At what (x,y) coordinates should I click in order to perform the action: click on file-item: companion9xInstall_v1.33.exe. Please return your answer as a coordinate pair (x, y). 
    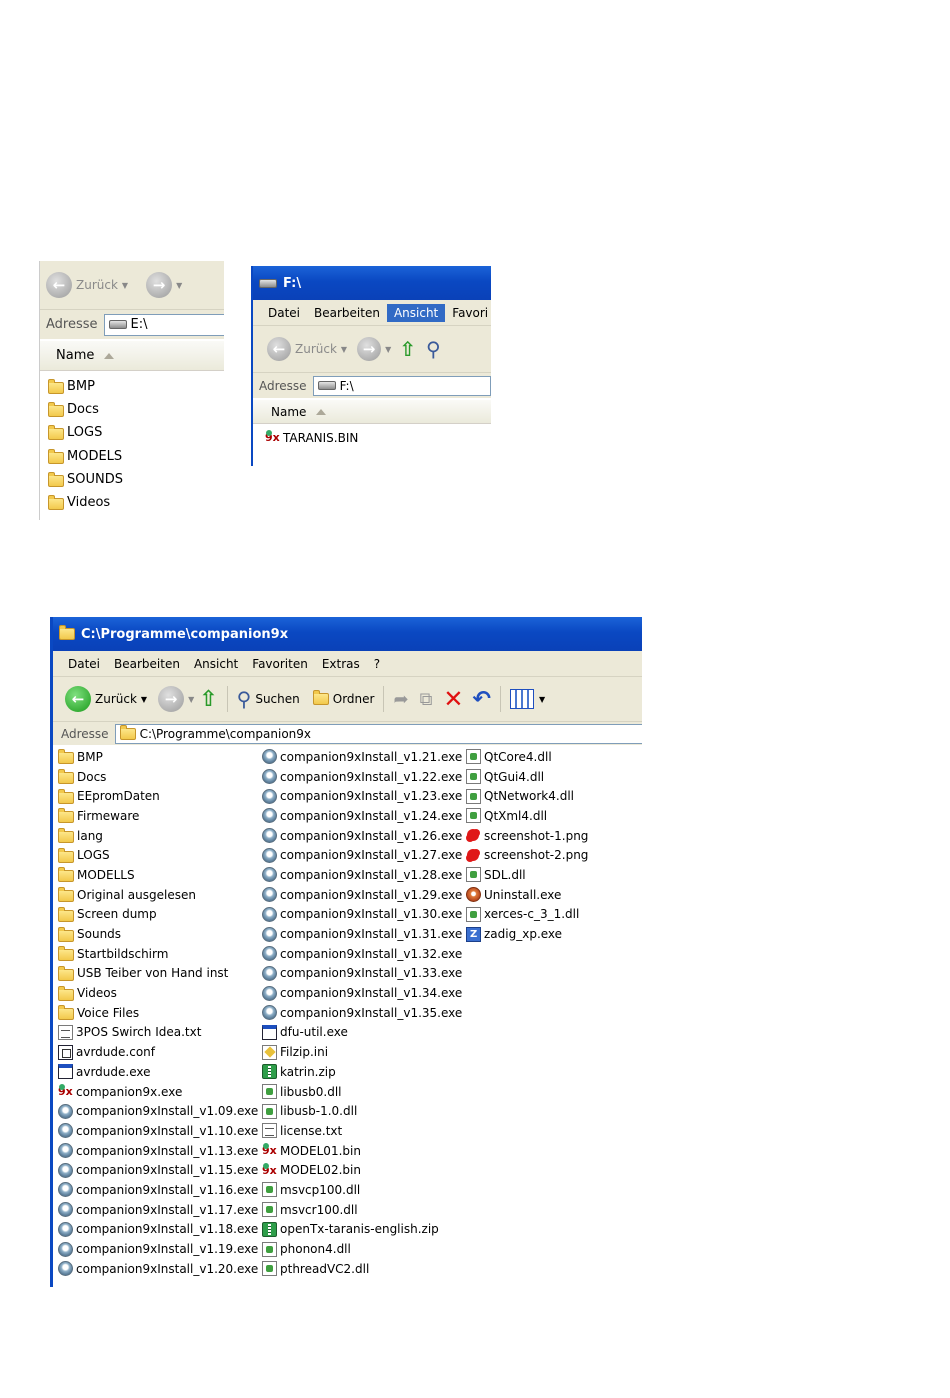
    Looking at the image, I should click on (362, 974).